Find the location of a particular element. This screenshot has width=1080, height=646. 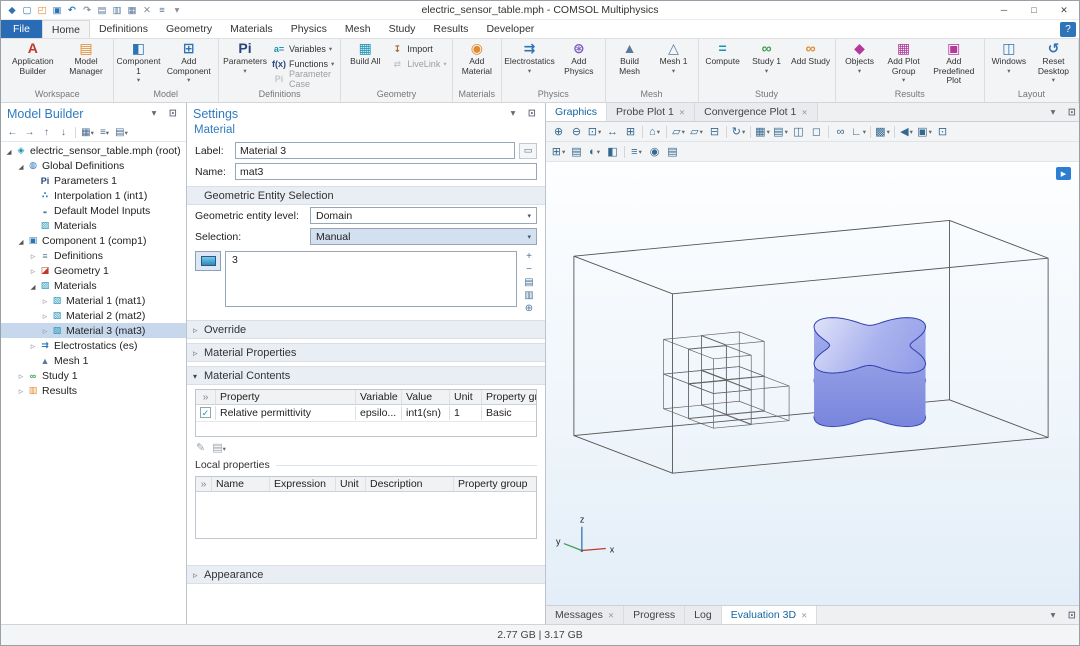

show-icon: ▦ ▾ is located at coordinates (87, 132).